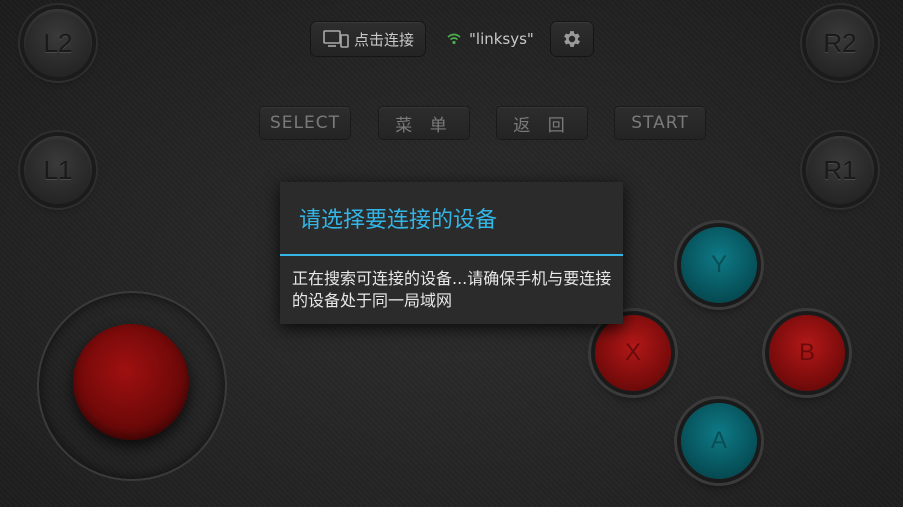 The width and height of the screenshot is (903, 507). I want to click on l1-label: L1, so click(58, 169).